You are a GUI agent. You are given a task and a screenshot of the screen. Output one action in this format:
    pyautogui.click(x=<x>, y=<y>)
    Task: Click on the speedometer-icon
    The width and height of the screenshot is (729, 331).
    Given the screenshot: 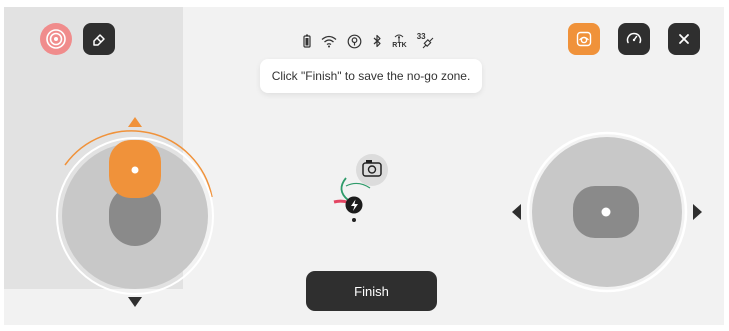 What is the action you would take?
    pyautogui.click(x=634, y=38)
    